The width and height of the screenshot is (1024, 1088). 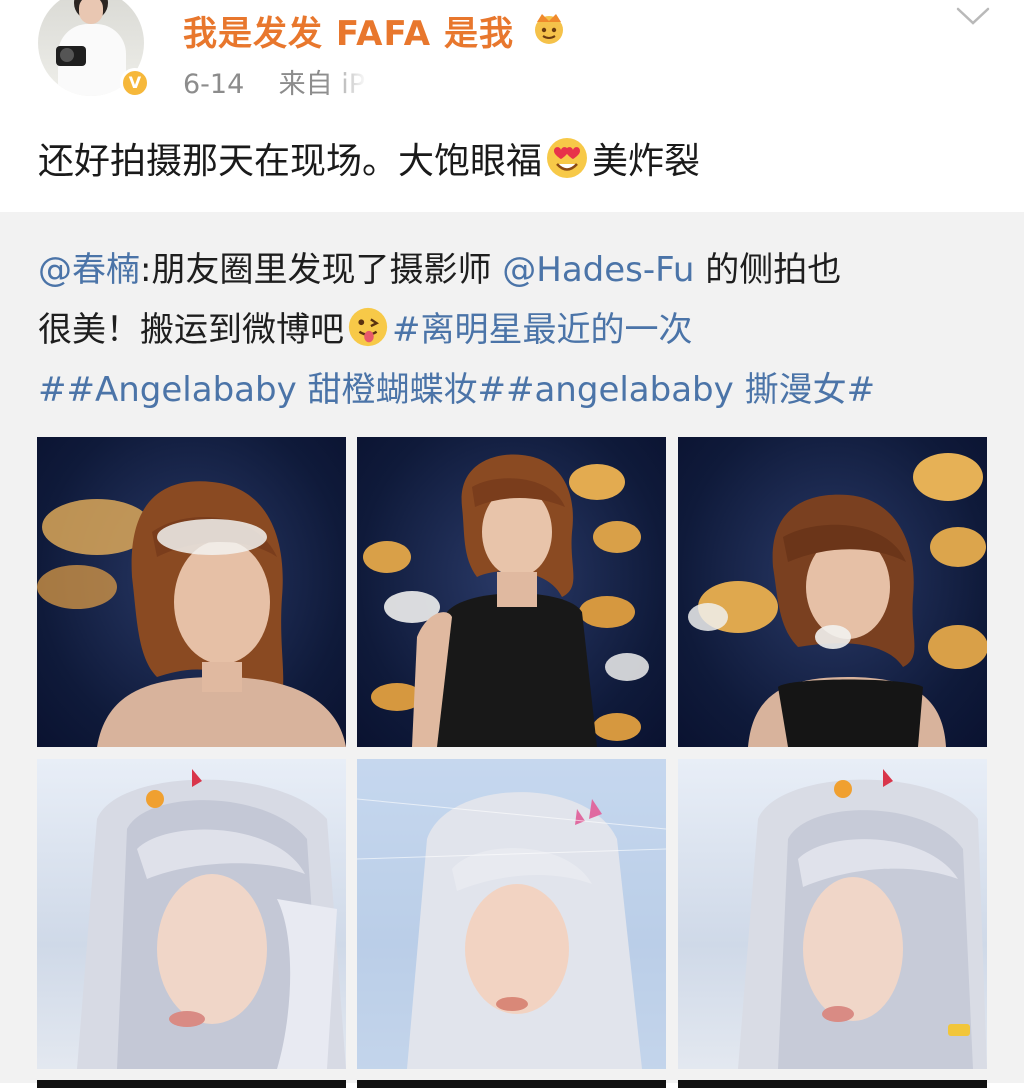 I want to click on hashtag-link-2: ##Angelababy 甜橙蝴蝶妆#, so click(x=272, y=390).